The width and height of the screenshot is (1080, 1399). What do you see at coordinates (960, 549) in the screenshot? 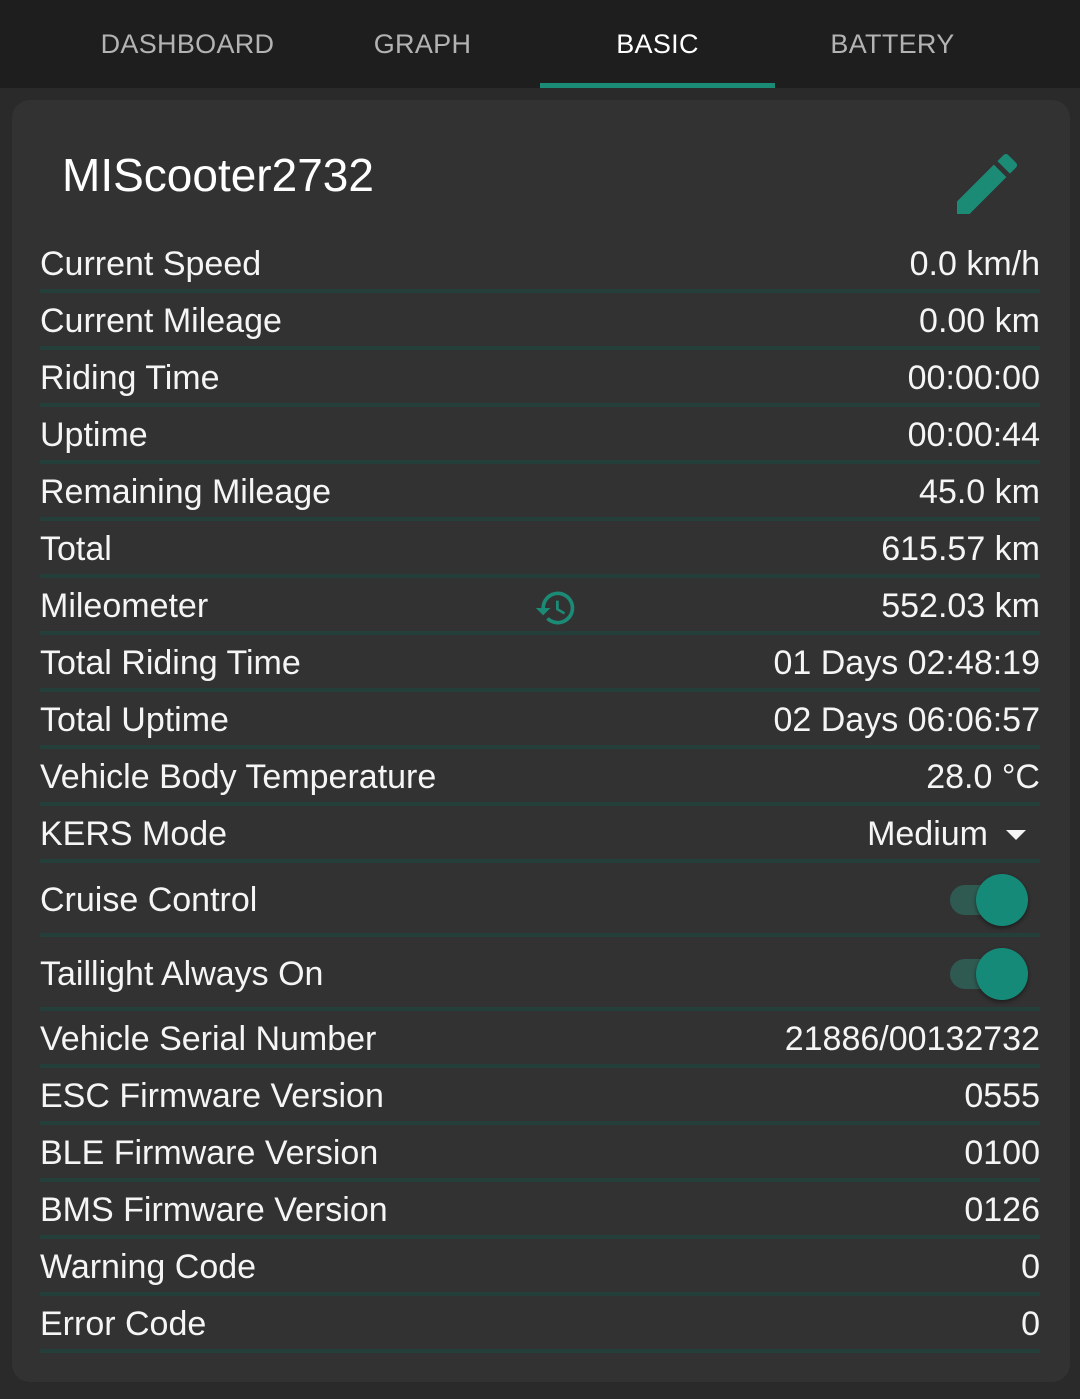
I see `row-value: 615.57 km` at bounding box center [960, 549].